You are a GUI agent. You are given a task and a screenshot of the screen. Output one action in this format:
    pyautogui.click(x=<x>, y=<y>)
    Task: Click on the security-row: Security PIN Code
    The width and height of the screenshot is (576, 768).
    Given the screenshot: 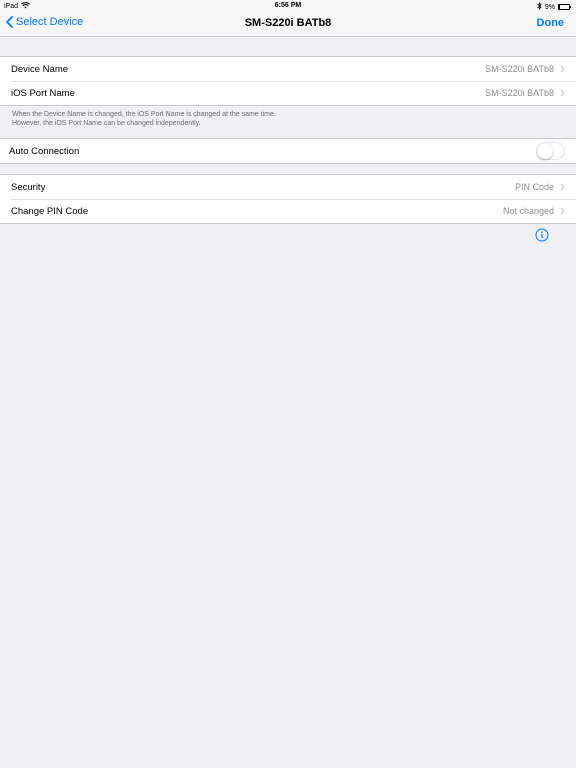 What is the action you would take?
    pyautogui.click(x=288, y=187)
    